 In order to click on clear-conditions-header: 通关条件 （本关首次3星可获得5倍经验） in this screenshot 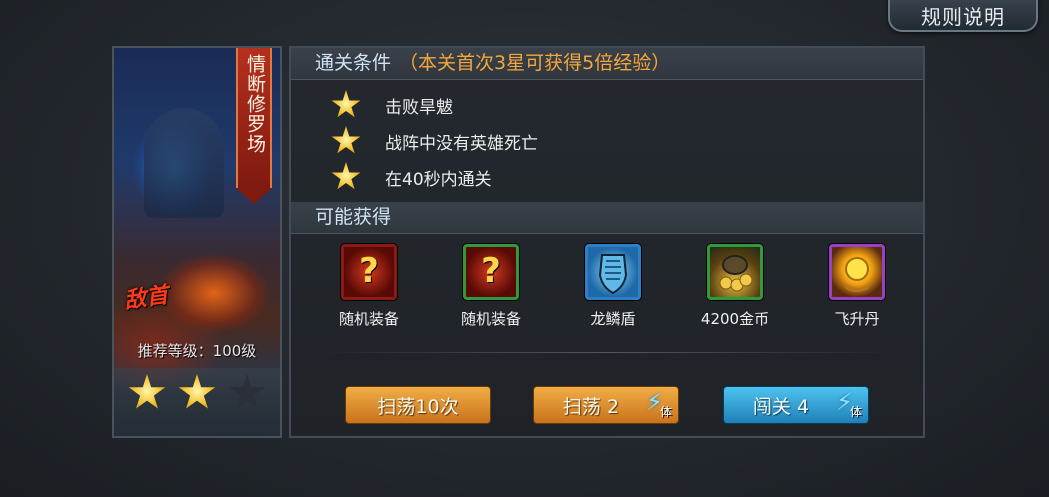, I will do `click(607, 64)`.